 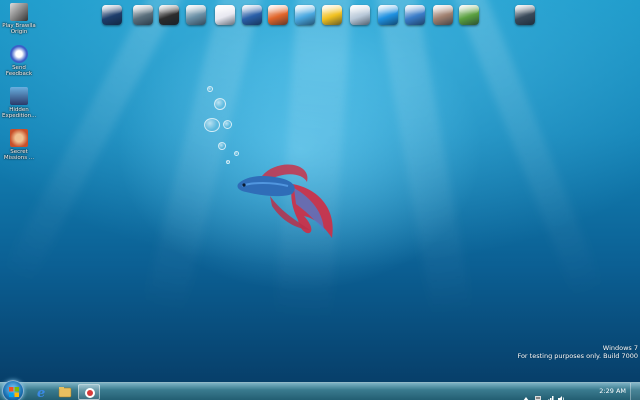 I want to click on media-app-icon, so click(x=90, y=393).